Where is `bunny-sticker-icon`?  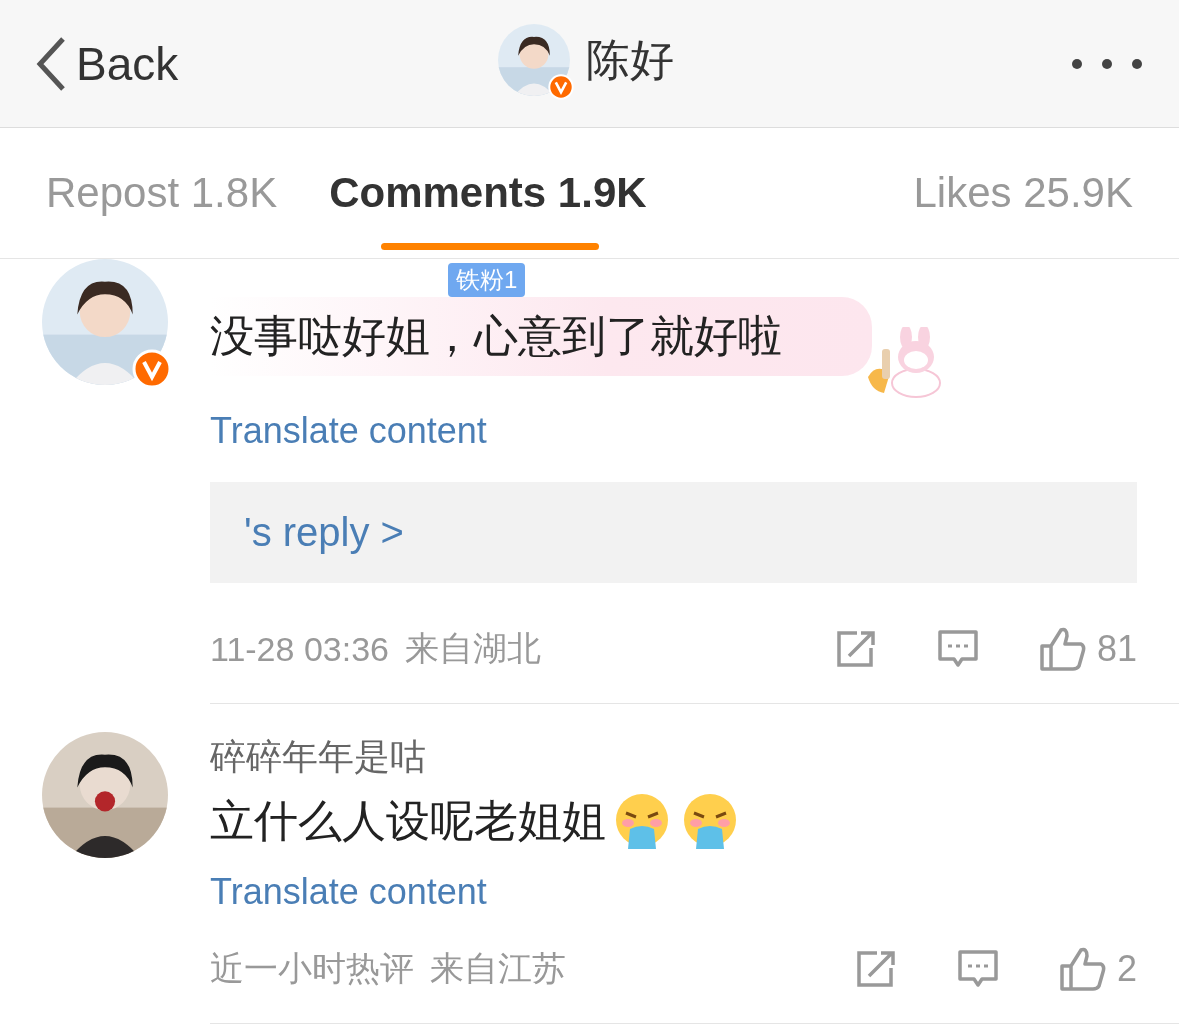
bunny-sticker-icon is located at coordinates (904, 364).